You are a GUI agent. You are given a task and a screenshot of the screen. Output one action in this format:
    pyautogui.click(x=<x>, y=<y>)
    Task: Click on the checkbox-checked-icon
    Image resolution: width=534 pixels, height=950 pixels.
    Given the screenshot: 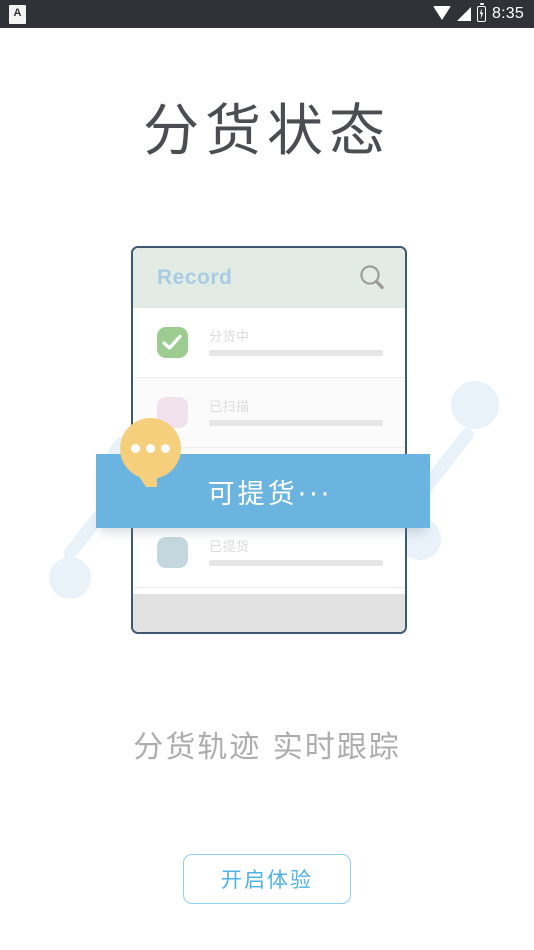 What is the action you would take?
    pyautogui.click(x=172, y=342)
    